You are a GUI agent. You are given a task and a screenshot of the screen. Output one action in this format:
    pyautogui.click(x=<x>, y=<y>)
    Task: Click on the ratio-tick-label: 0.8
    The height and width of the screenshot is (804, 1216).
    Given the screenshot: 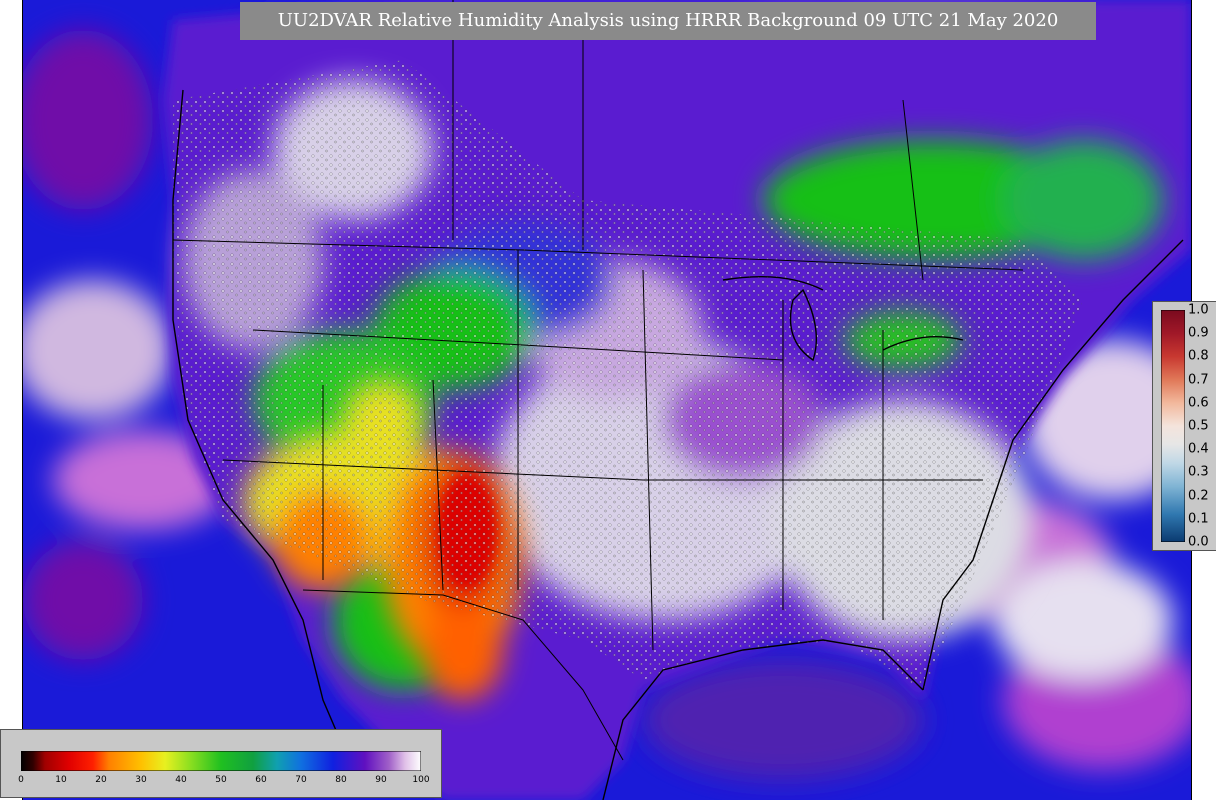 What is the action you would take?
    pyautogui.click(x=1198, y=356)
    